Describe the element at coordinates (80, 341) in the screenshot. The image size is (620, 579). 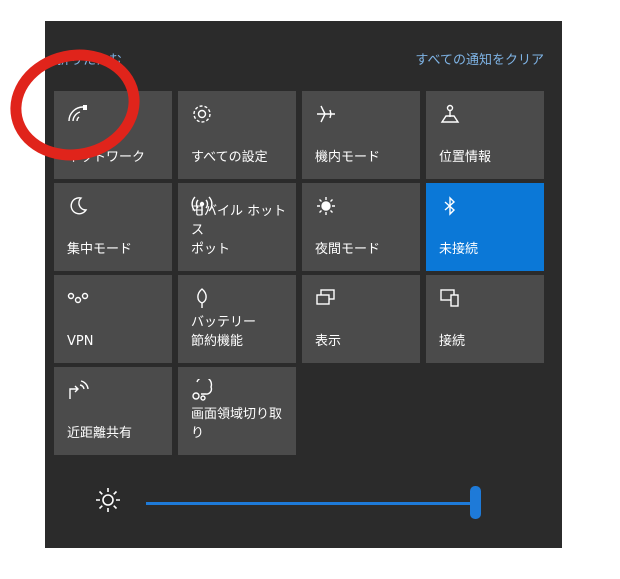
I see `tile-label: VPN` at that location.